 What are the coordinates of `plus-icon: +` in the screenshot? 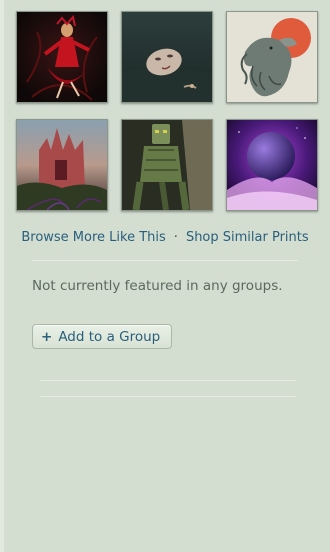 It's located at (47, 337).